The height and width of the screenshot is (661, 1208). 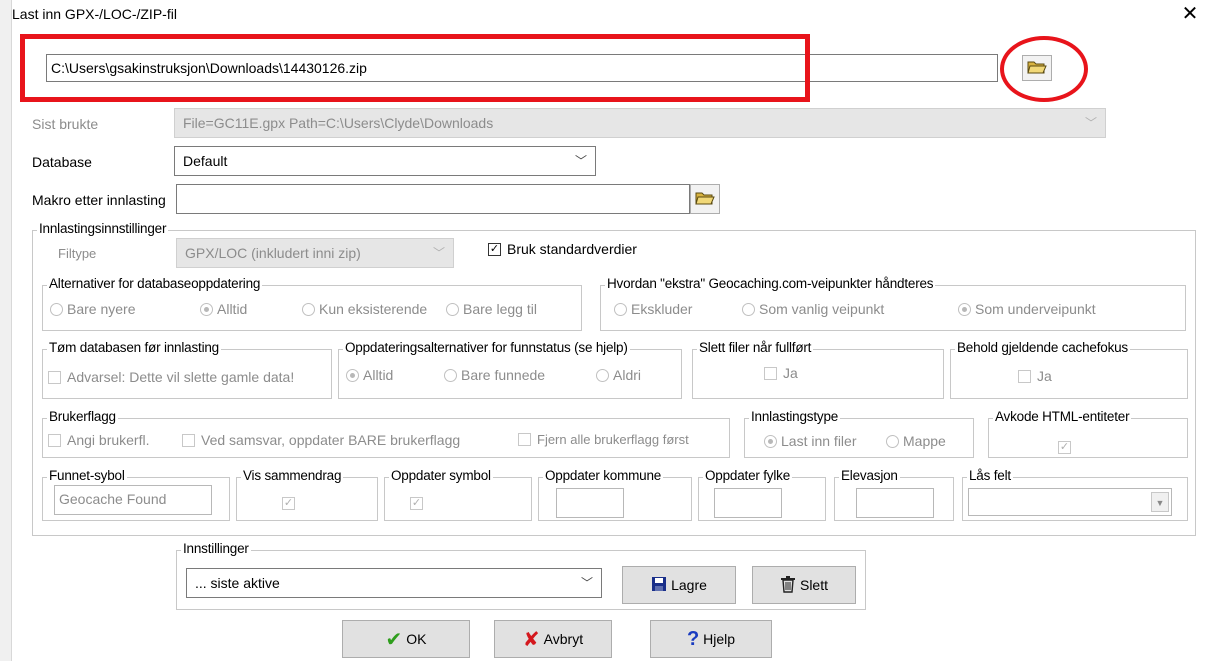 I want to click on user-flags-title: Brukerflagg, so click(x=82, y=416).